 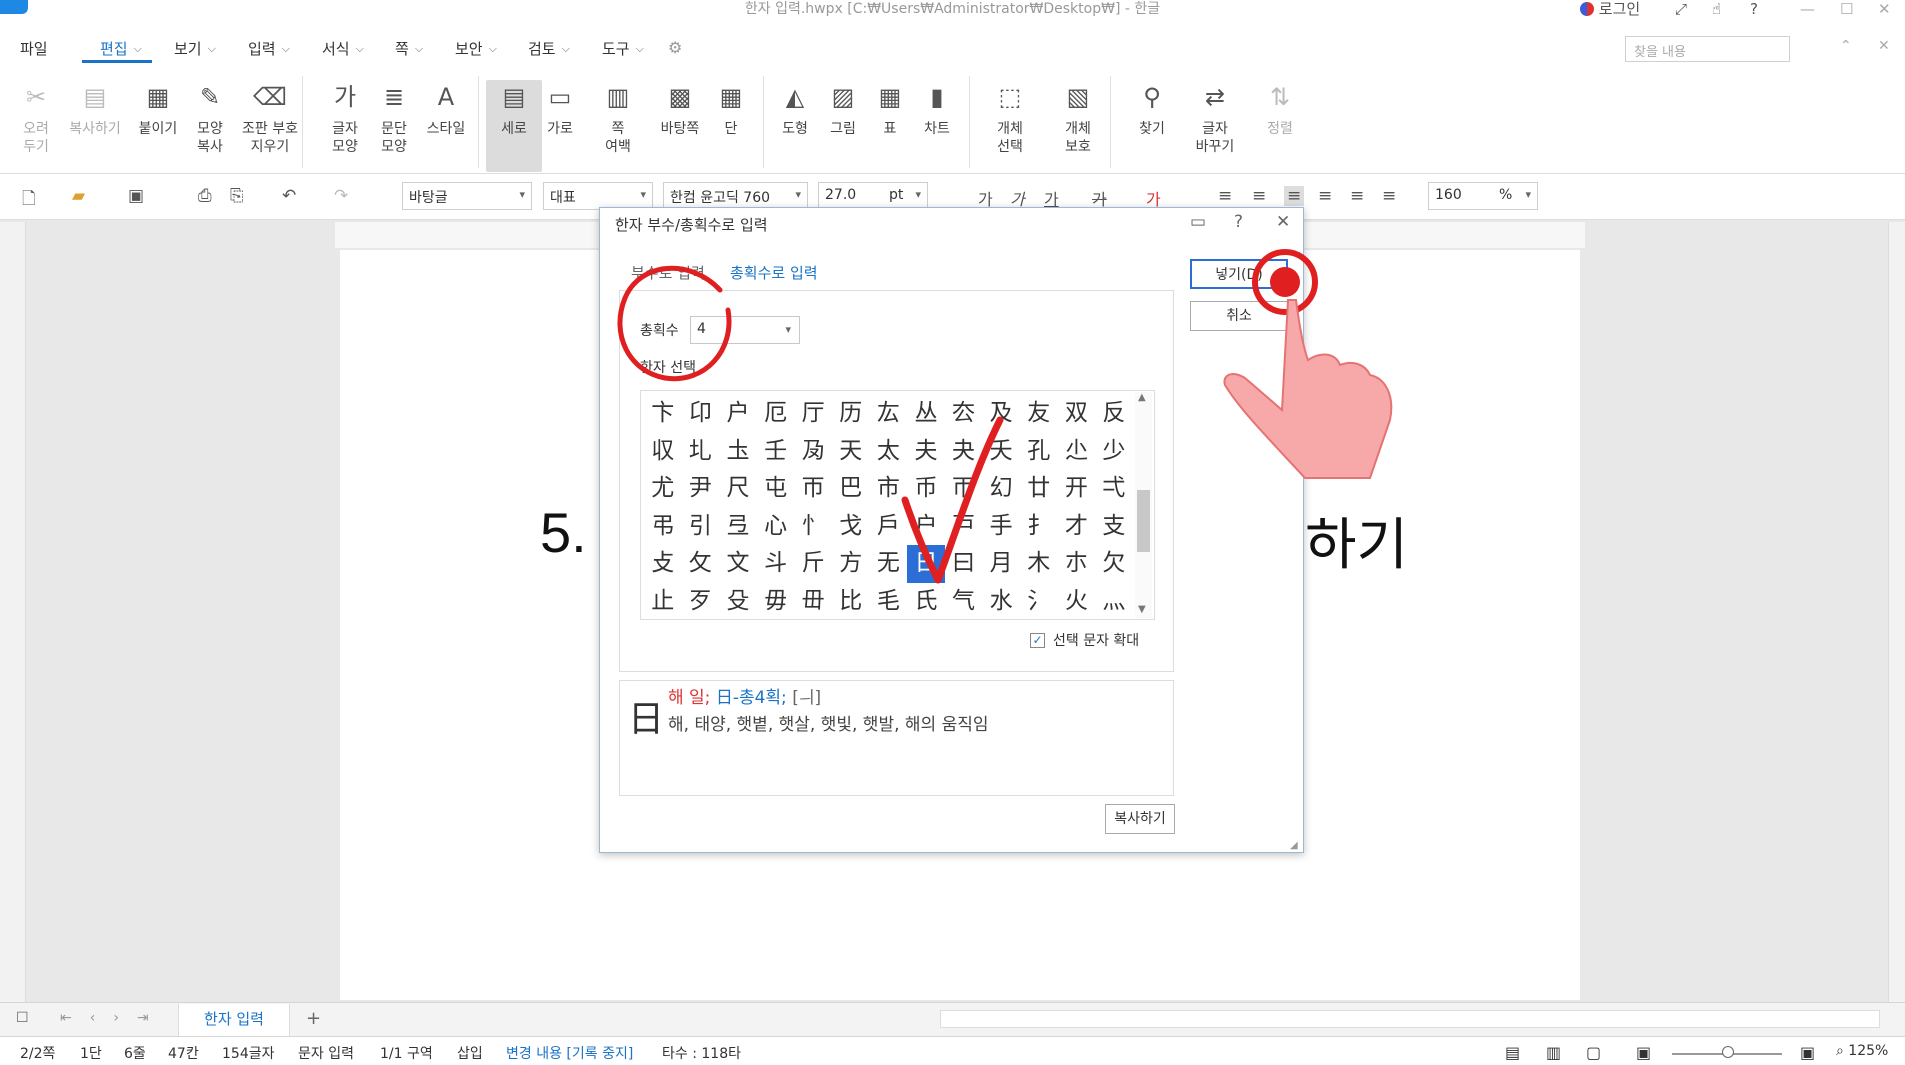 What do you see at coordinates (774, 272) in the screenshot?
I see `tab-stroke-input: 총획수로 입력` at bounding box center [774, 272].